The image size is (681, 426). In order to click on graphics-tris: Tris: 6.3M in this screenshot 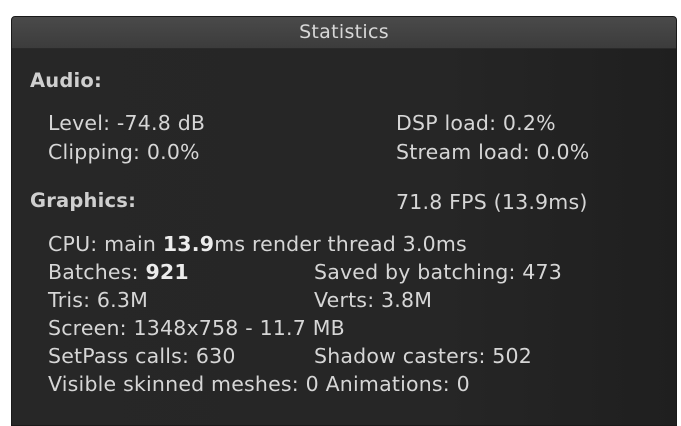, I will do `click(98, 300)`.